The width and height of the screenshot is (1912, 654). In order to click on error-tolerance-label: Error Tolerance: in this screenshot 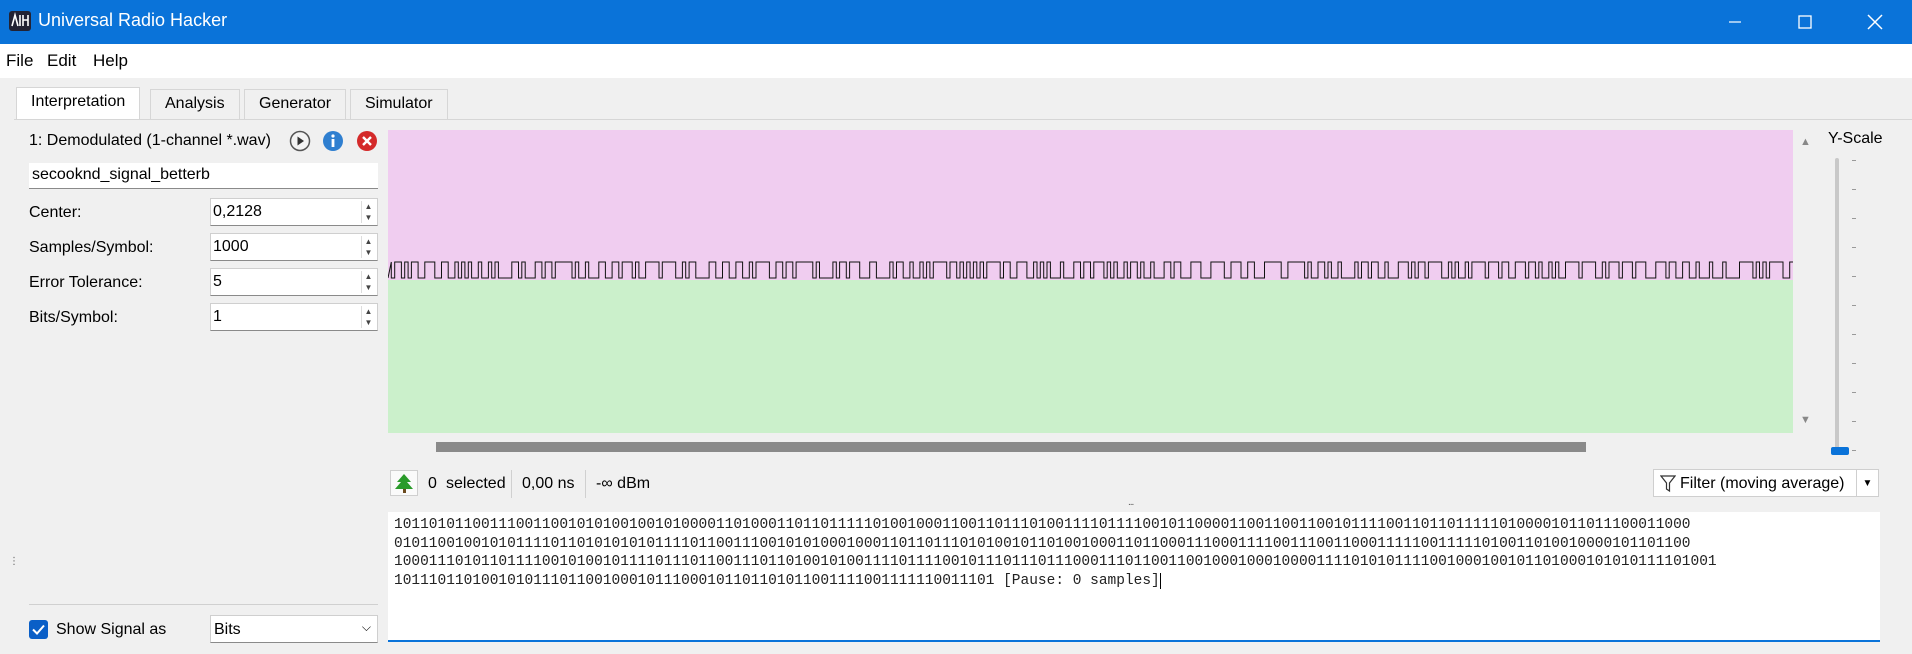, I will do `click(86, 282)`.